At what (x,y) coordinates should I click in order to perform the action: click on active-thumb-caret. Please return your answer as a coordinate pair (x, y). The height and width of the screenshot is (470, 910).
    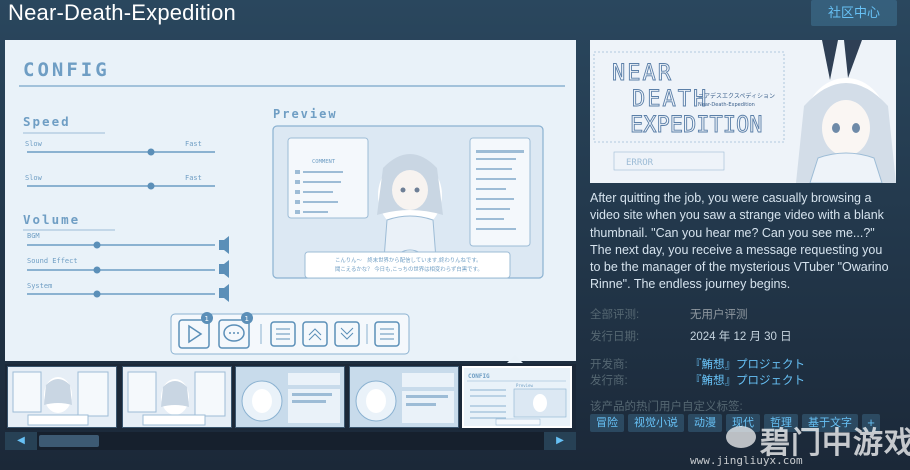
    Looking at the image, I should click on (515, 359).